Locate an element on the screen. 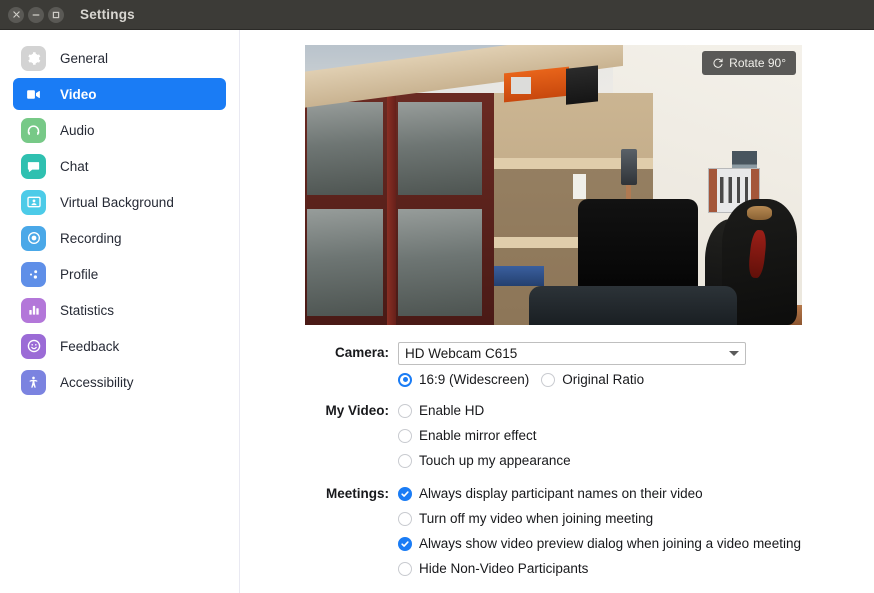 This screenshot has width=874, height=593. aspect-ratio-group: 16:9 (Widescreen) Original Ratio is located at coordinates (636, 379).